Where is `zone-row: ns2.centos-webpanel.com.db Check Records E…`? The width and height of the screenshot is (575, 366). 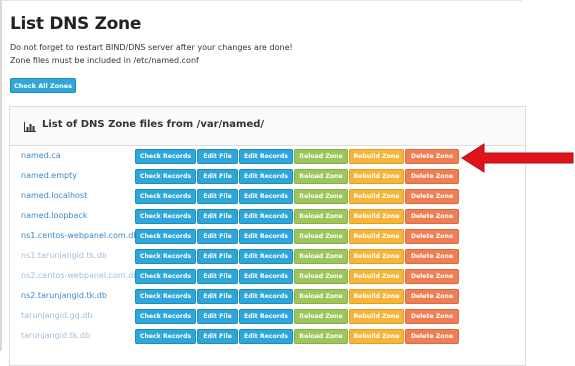 zone-row: ns2.centos-webpanel.com.db Check Records E… is located at coordinates (232, 278).